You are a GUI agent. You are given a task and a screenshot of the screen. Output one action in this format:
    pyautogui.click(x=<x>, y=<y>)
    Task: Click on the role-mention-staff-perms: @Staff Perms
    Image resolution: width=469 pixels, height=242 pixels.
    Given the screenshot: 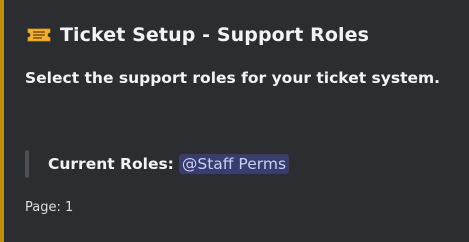 What is the action you would take?
    pyautogui.click(x=234, y=164)
    